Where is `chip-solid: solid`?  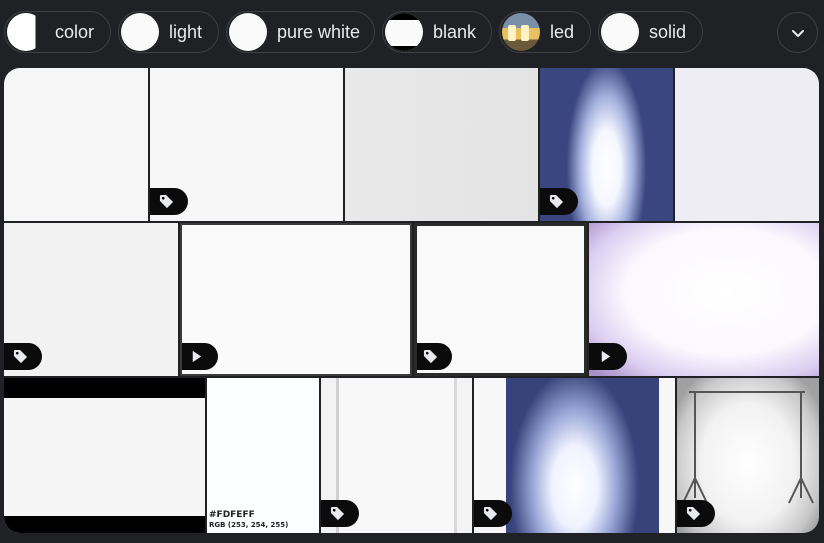 chip-solid: solid is located at coordinates (650, 32).